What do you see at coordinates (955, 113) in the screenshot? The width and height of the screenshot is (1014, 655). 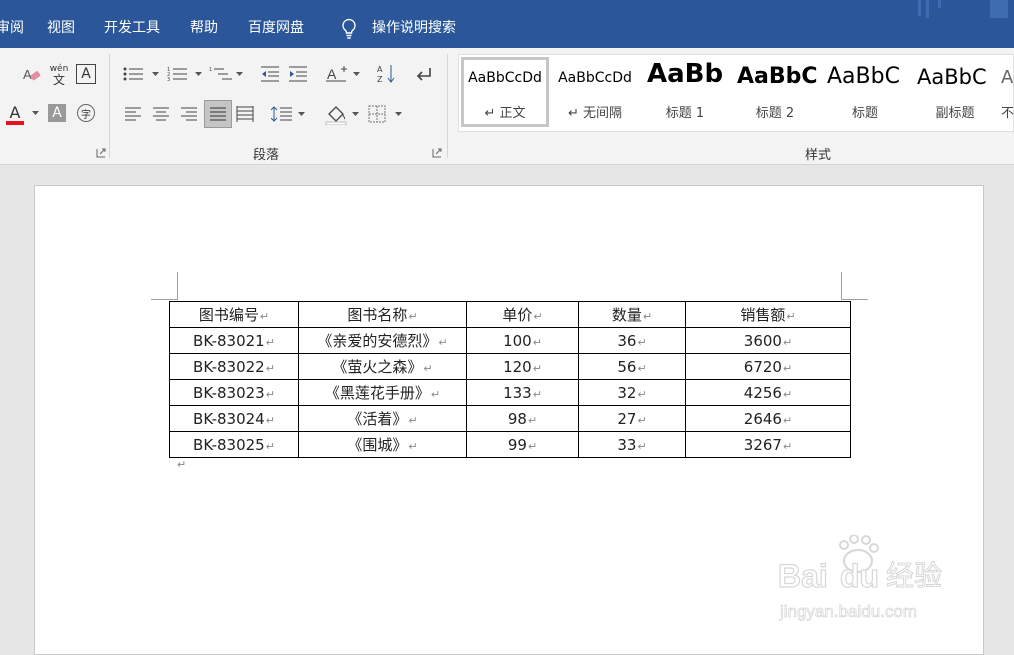 I see `style-name: 副标题` at bounding box center [955, 113].